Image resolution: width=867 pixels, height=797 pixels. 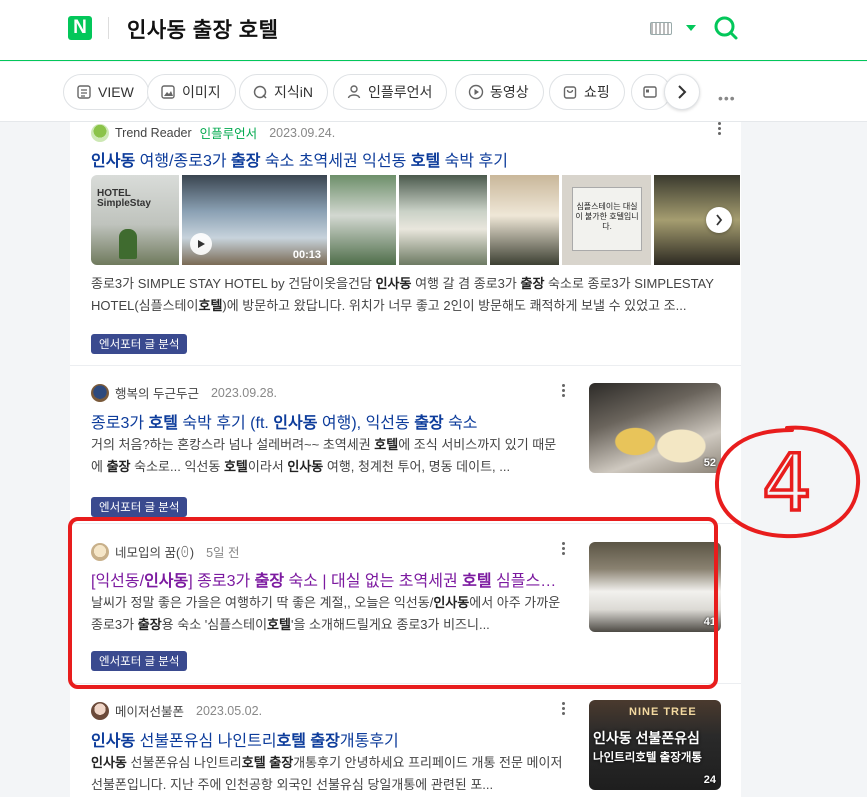 I want to click on search-header: N 인사동 출장 호텔, so click(x=433, y=30).